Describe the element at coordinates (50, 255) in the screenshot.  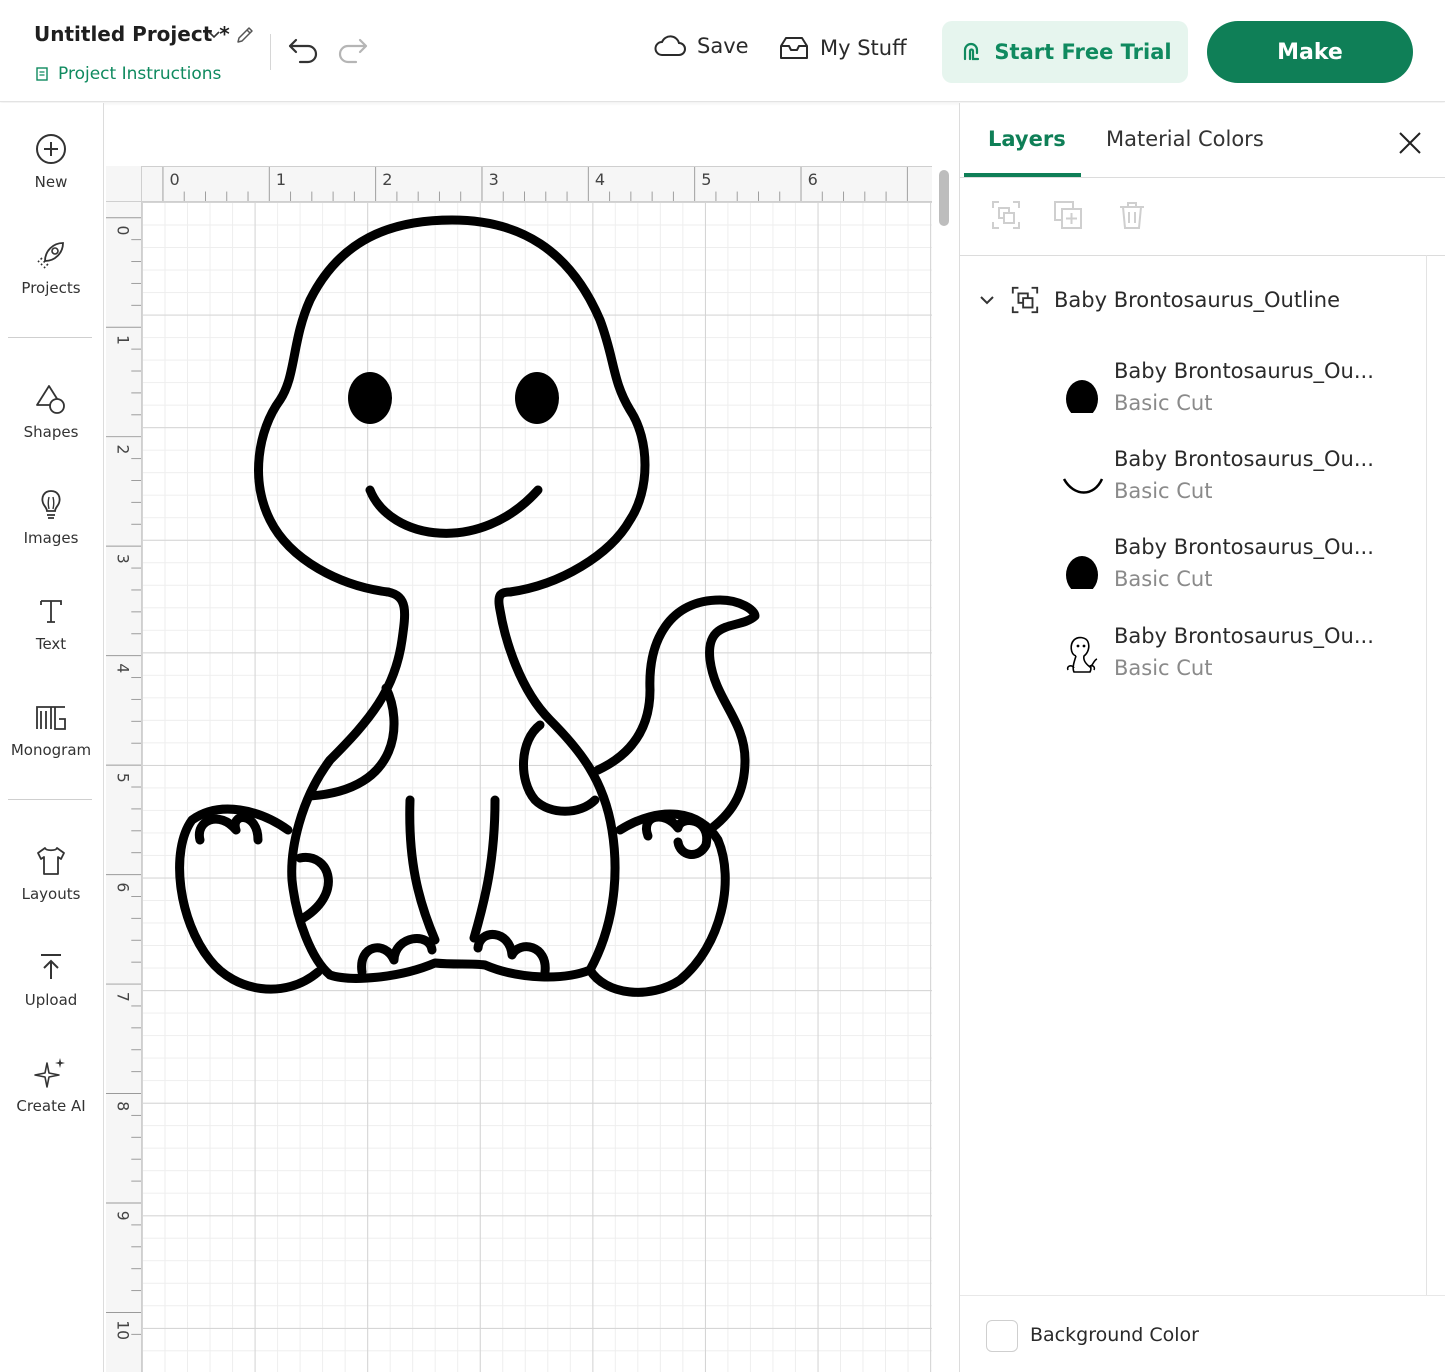
I see `rocket-icon` at that location.